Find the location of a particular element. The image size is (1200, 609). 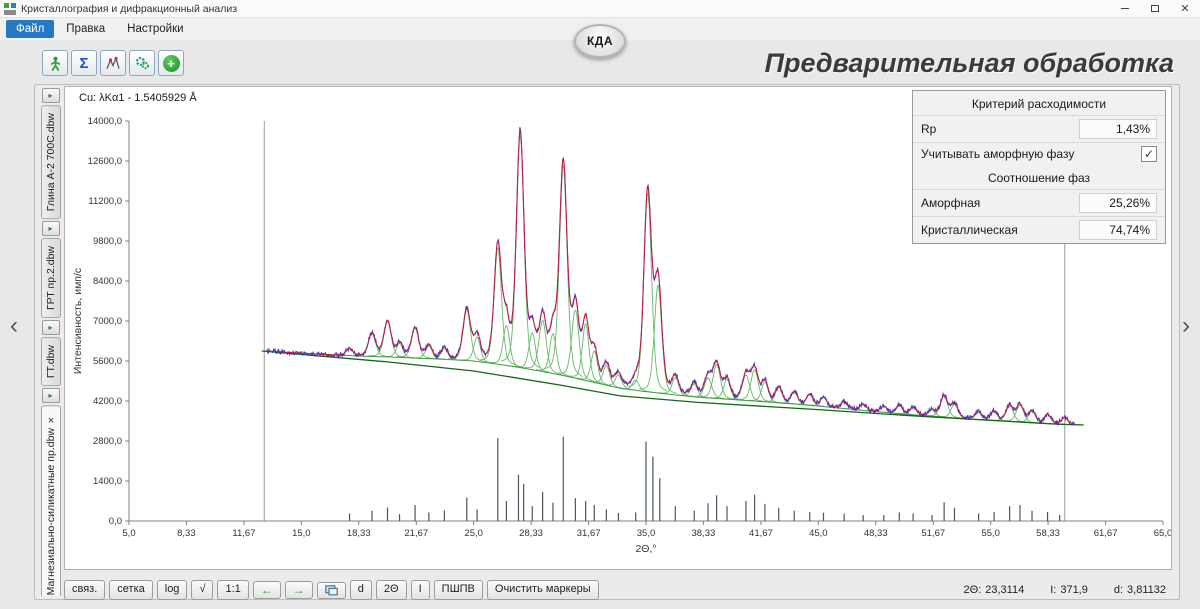

menu-file: Файл is located at coordinates (30, 29).